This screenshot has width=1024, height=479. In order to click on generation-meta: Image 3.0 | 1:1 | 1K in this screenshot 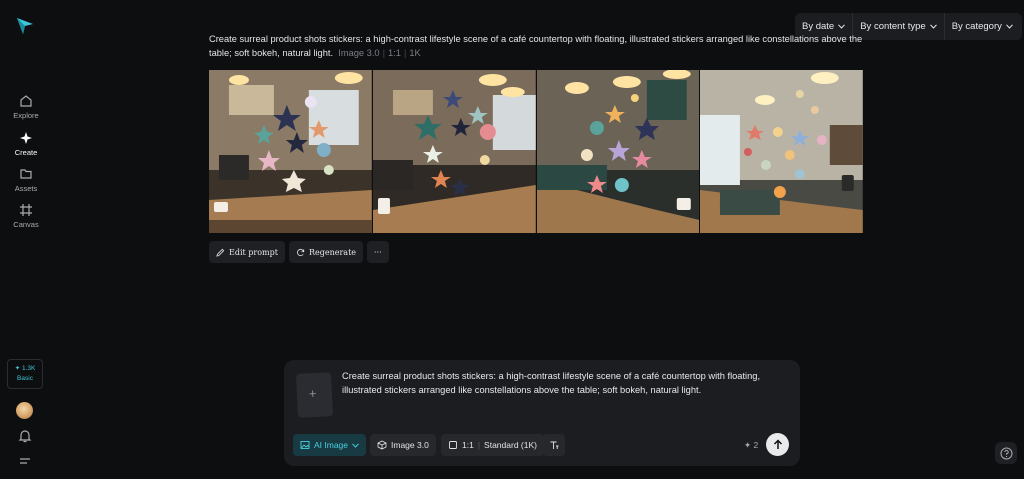, I will do `click(379, 52)`.